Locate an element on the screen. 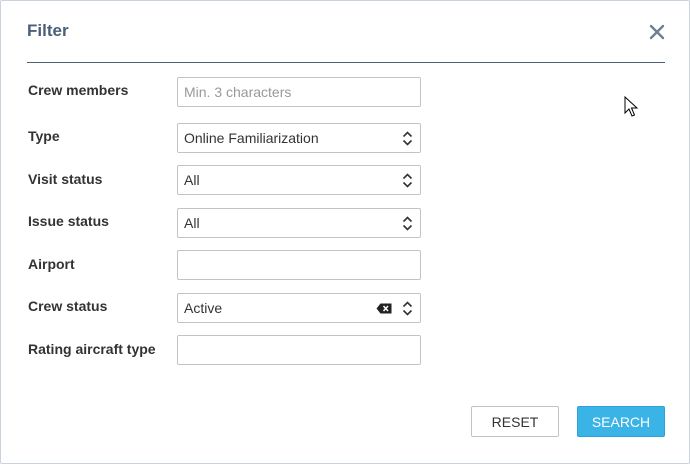 Image resolution: width=690 pixels, height=464 pixels. type-label: Type is located at coordinates (44, 136).